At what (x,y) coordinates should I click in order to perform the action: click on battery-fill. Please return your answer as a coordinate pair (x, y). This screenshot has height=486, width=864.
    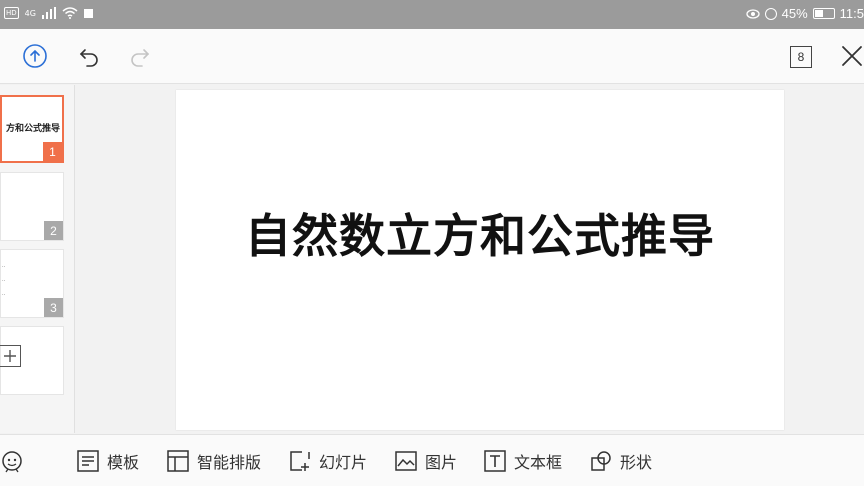
    Looking at the image, I should click on (818, 13).